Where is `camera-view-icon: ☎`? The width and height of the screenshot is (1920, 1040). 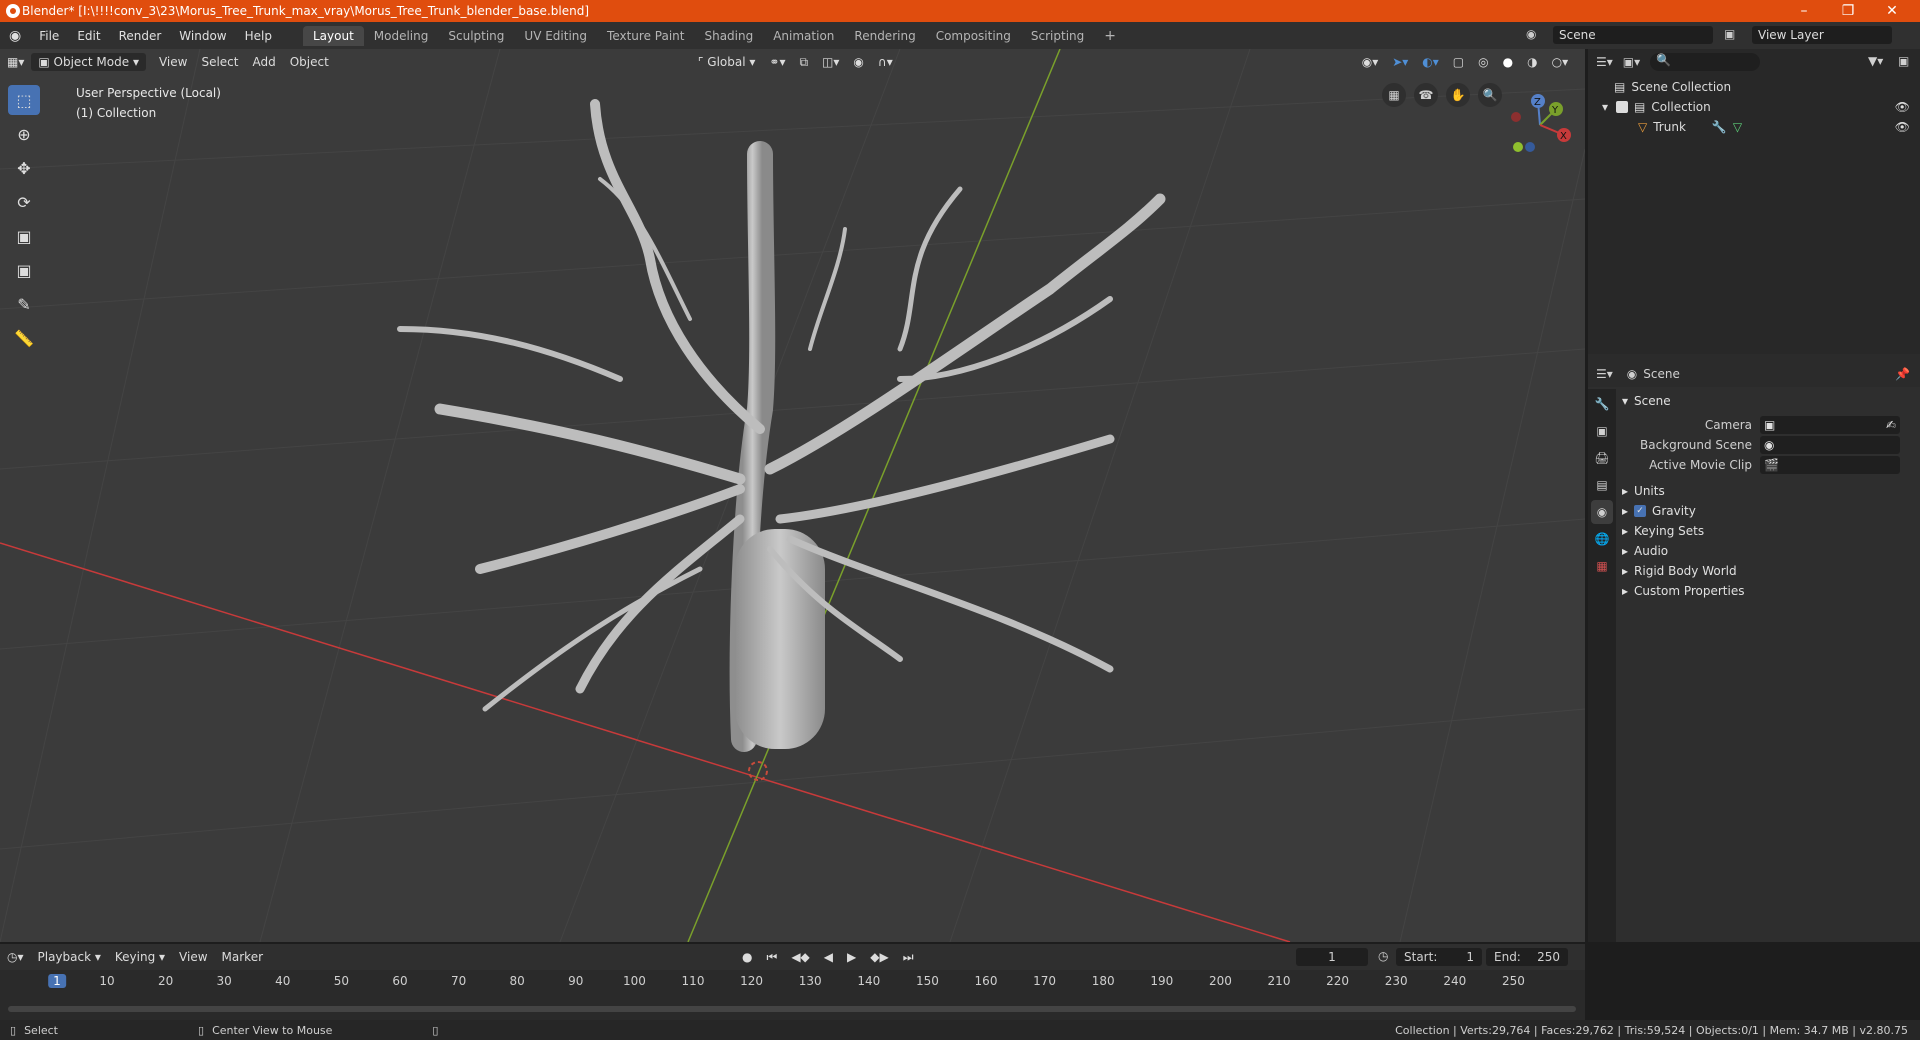
camera-view-icon: ☎ is located at coordinates (1426, 95).